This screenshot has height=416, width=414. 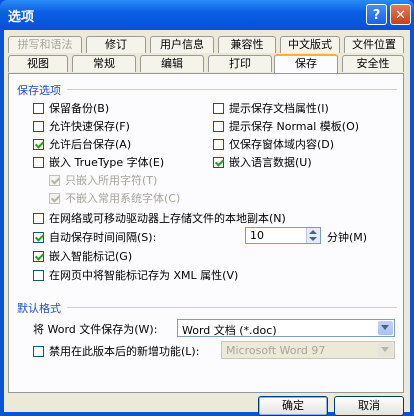 I want to click on smart-tags-xml-label: 在网页中将智能标记存为 XML 属性(V), so click(x=144, y=275).